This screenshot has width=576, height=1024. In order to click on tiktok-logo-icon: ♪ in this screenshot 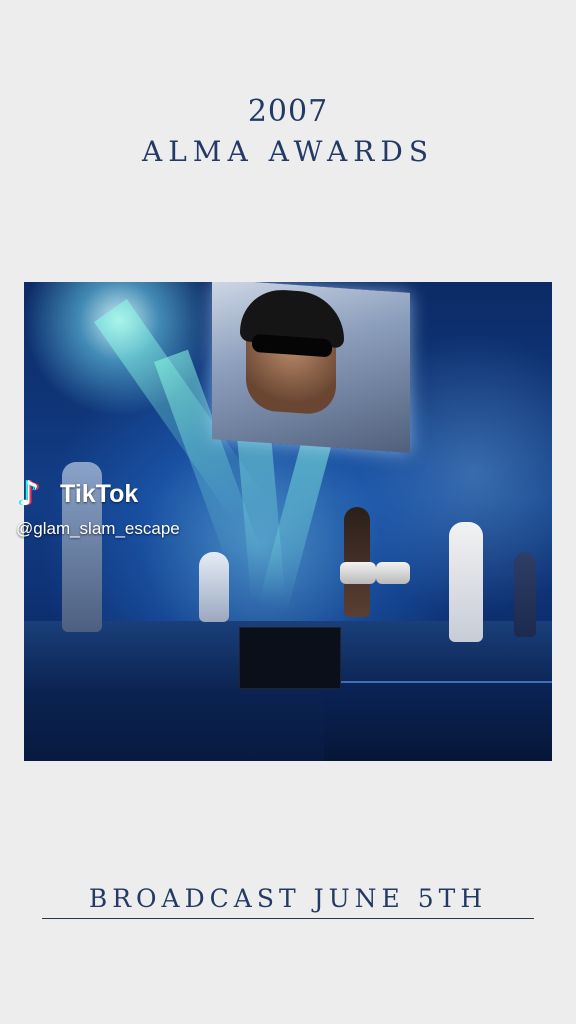, I will do `click(29, 494)`.